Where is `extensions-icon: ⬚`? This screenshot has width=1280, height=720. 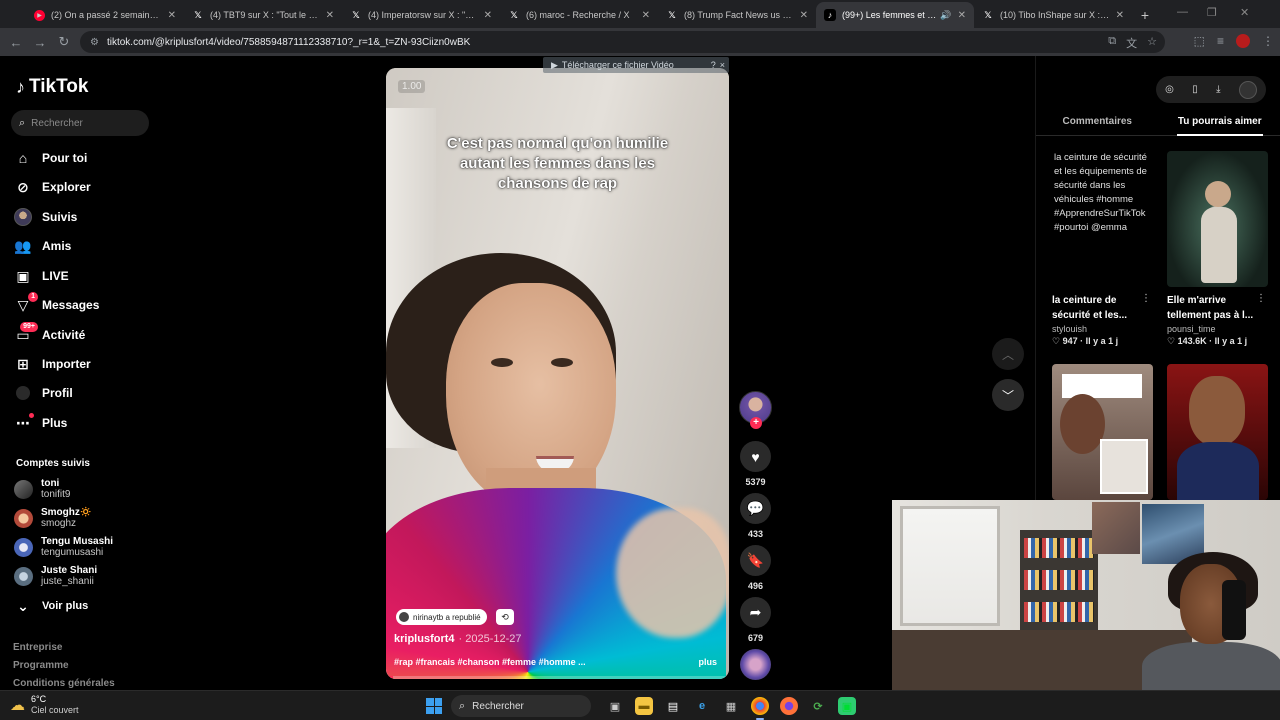 extensions-icon: ⬚ is located at coordinates (1199, 41).